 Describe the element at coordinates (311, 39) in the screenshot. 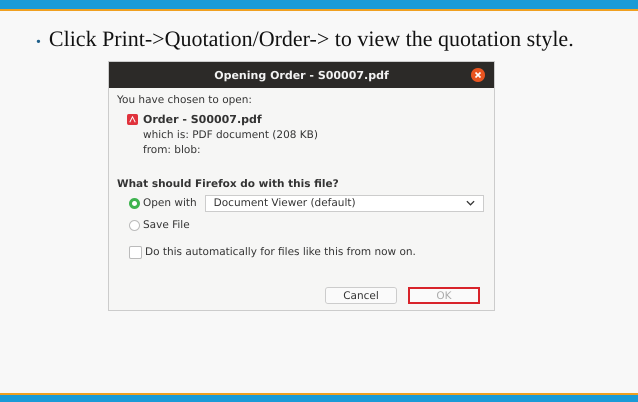

I see `slide-text: Click Print->Quotation/Order-> to view the quotation style.` at that location.